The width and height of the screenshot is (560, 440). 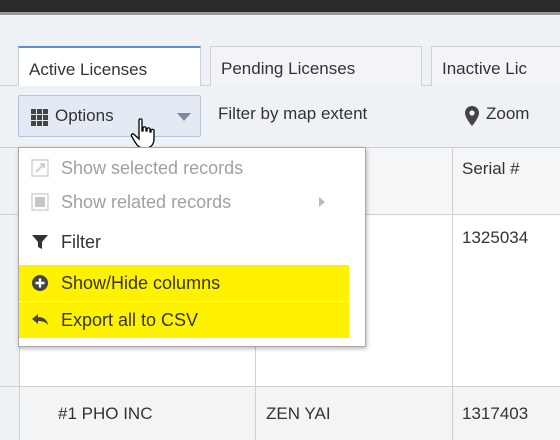 I want to click on menu-item-show-related-records: Show related records, so click(x=192, y=202).